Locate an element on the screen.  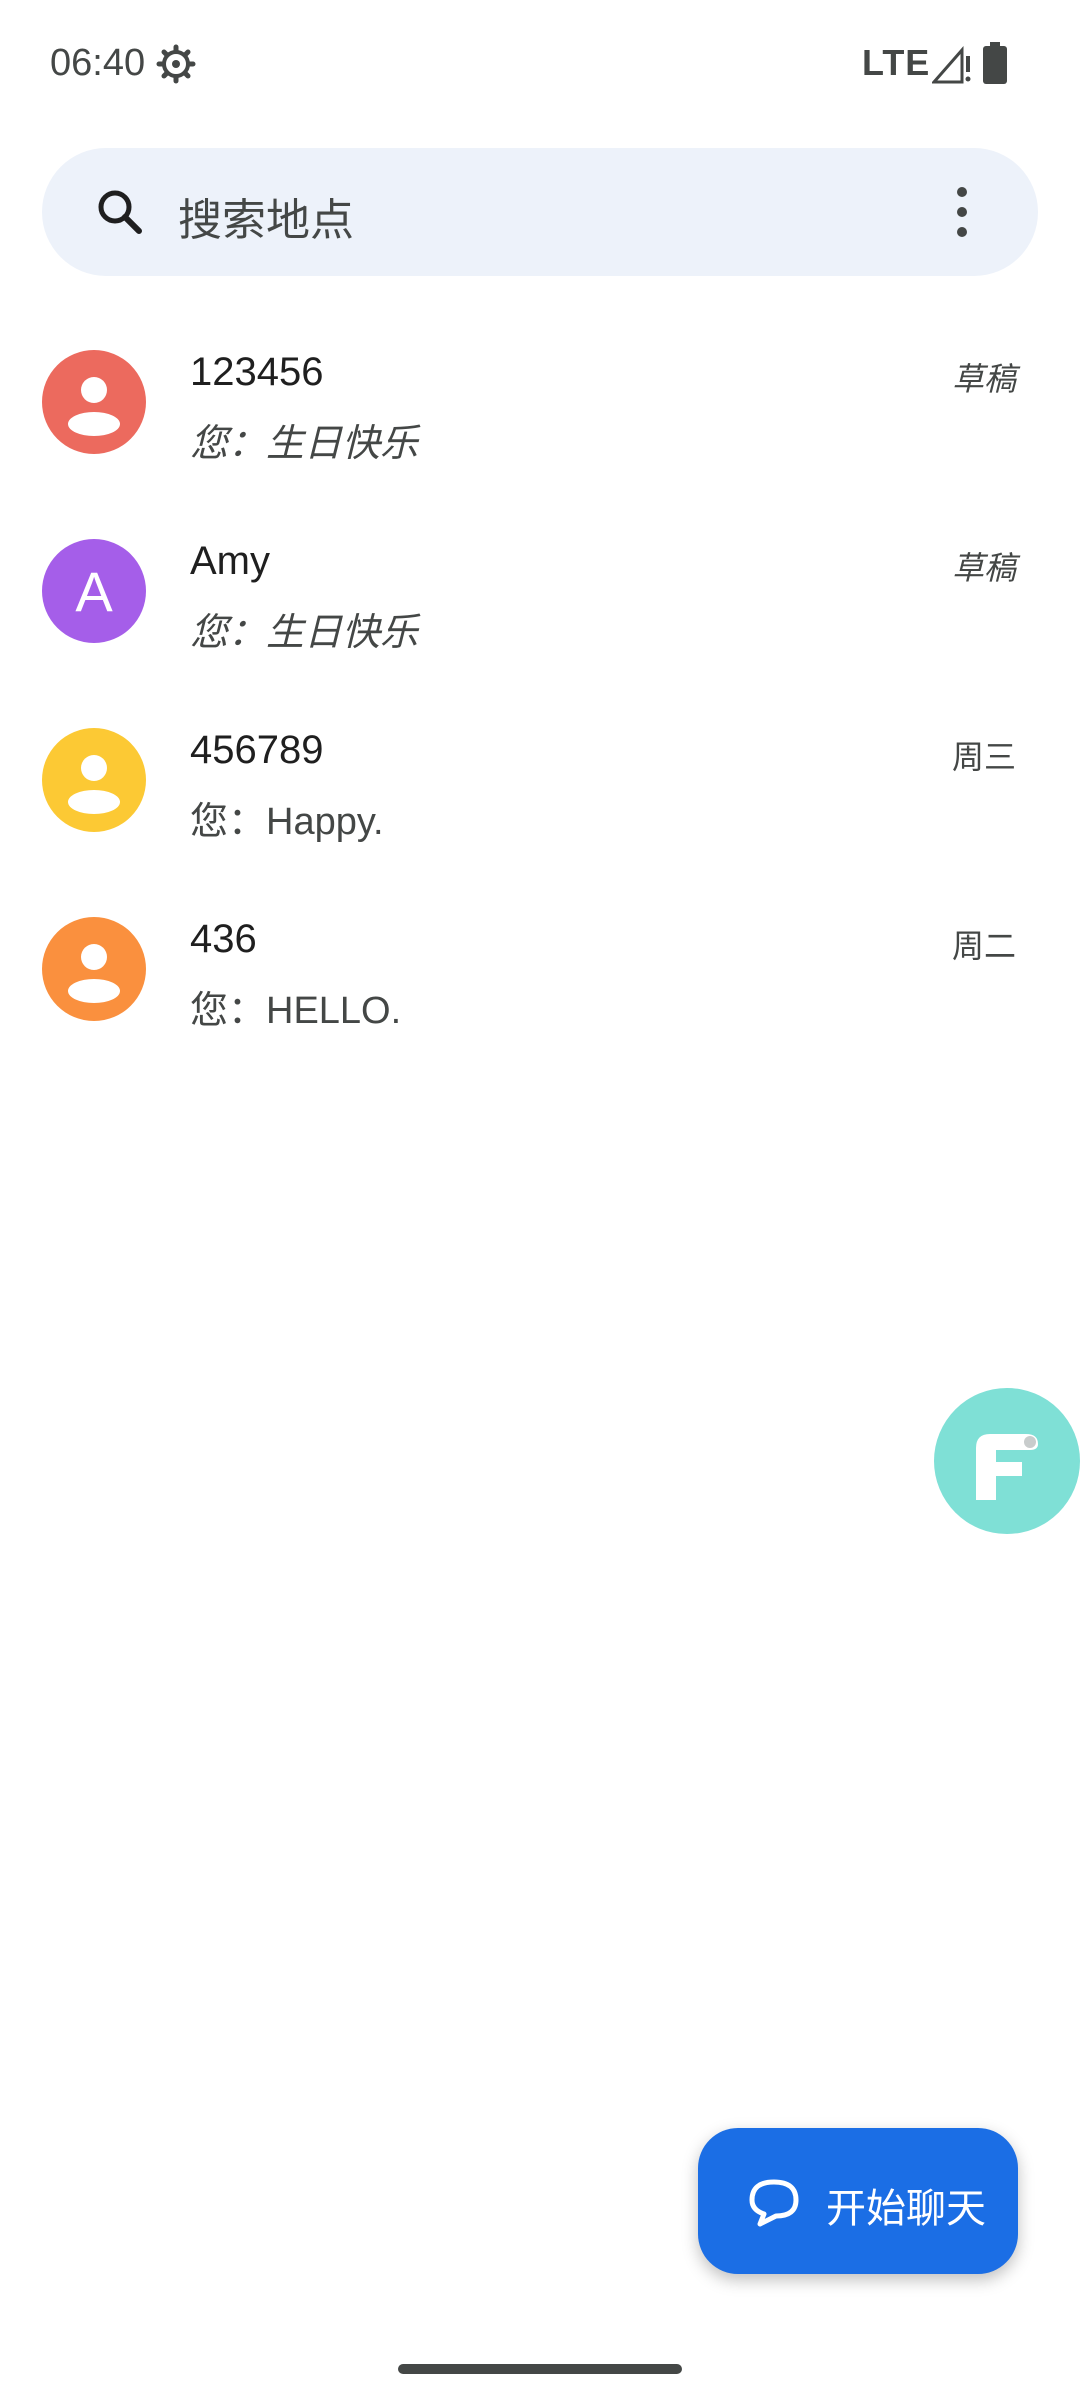
assistant-bubble-icon is located at coordinates (1007, 1467).